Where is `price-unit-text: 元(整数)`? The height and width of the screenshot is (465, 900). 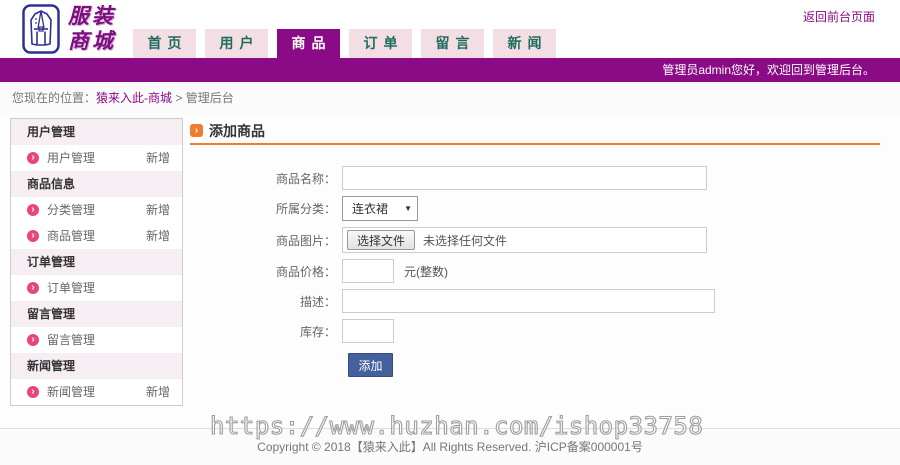
price-unit-text: 元(整数) is located at coordinates (426, 271).